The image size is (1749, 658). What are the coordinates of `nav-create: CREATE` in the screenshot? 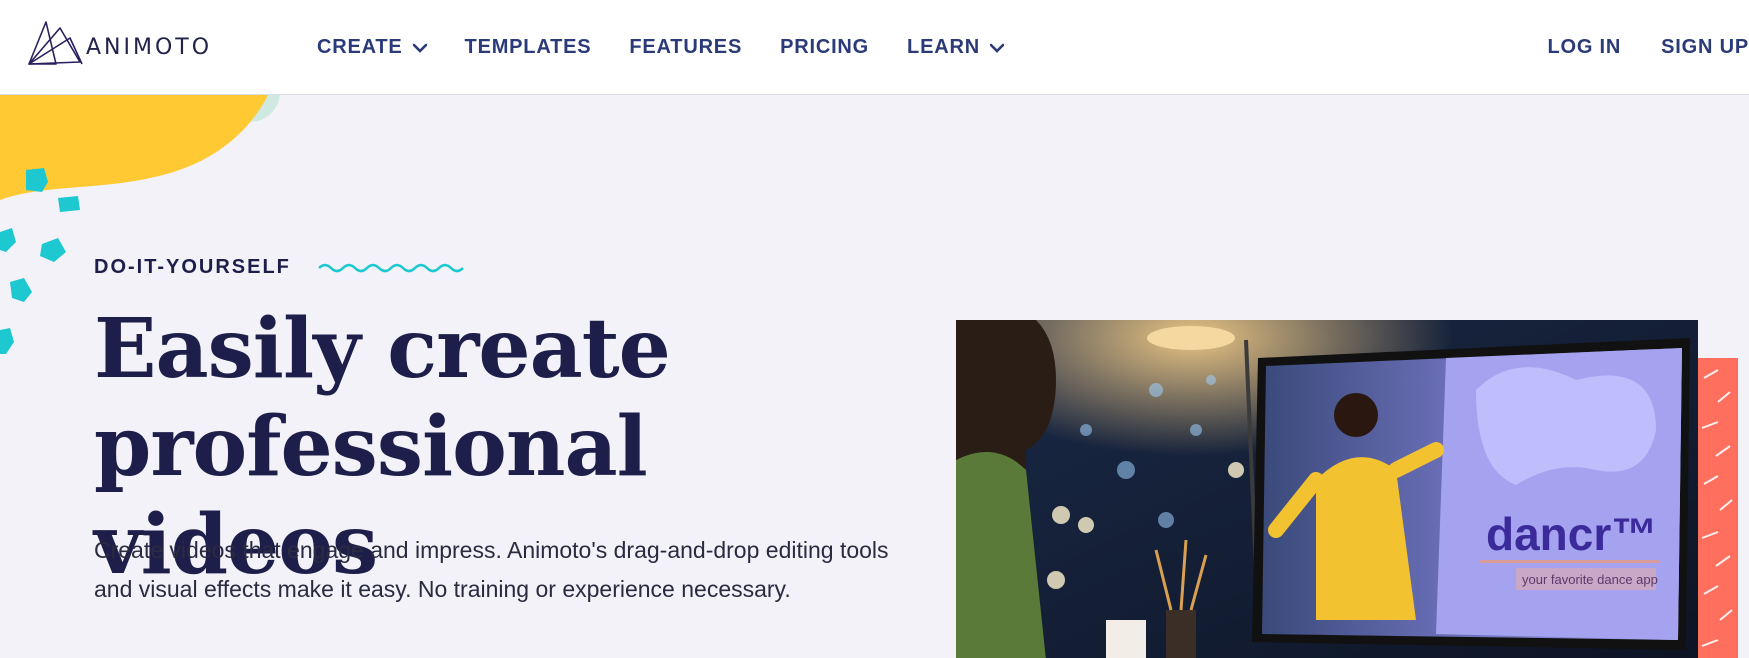 It's located at (372, 47).